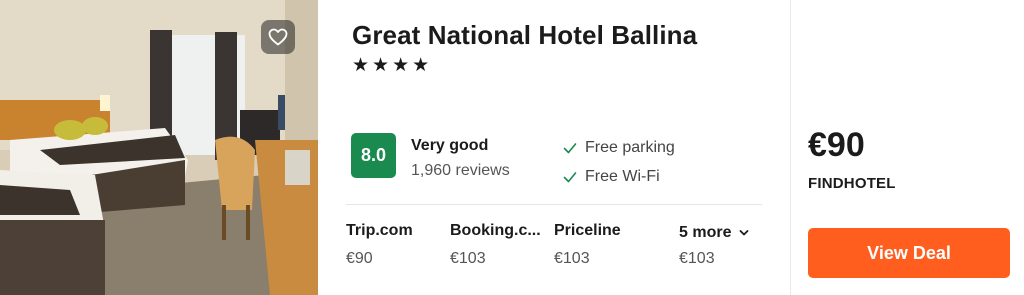 This screenshot has width=1024, height=295. I want to click on provider-price: €90, so click(359, 258).